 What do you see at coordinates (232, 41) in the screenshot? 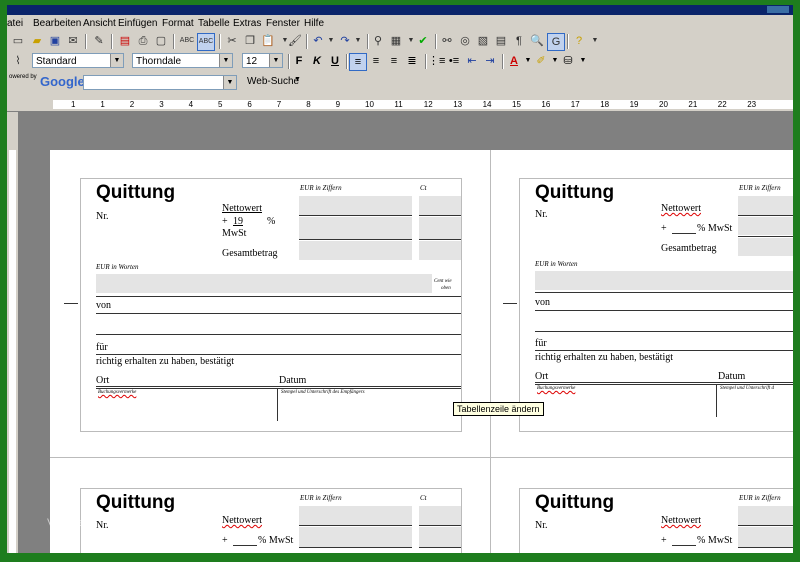
I see `cut-icon: ✂` at bounding box center [232, 41].